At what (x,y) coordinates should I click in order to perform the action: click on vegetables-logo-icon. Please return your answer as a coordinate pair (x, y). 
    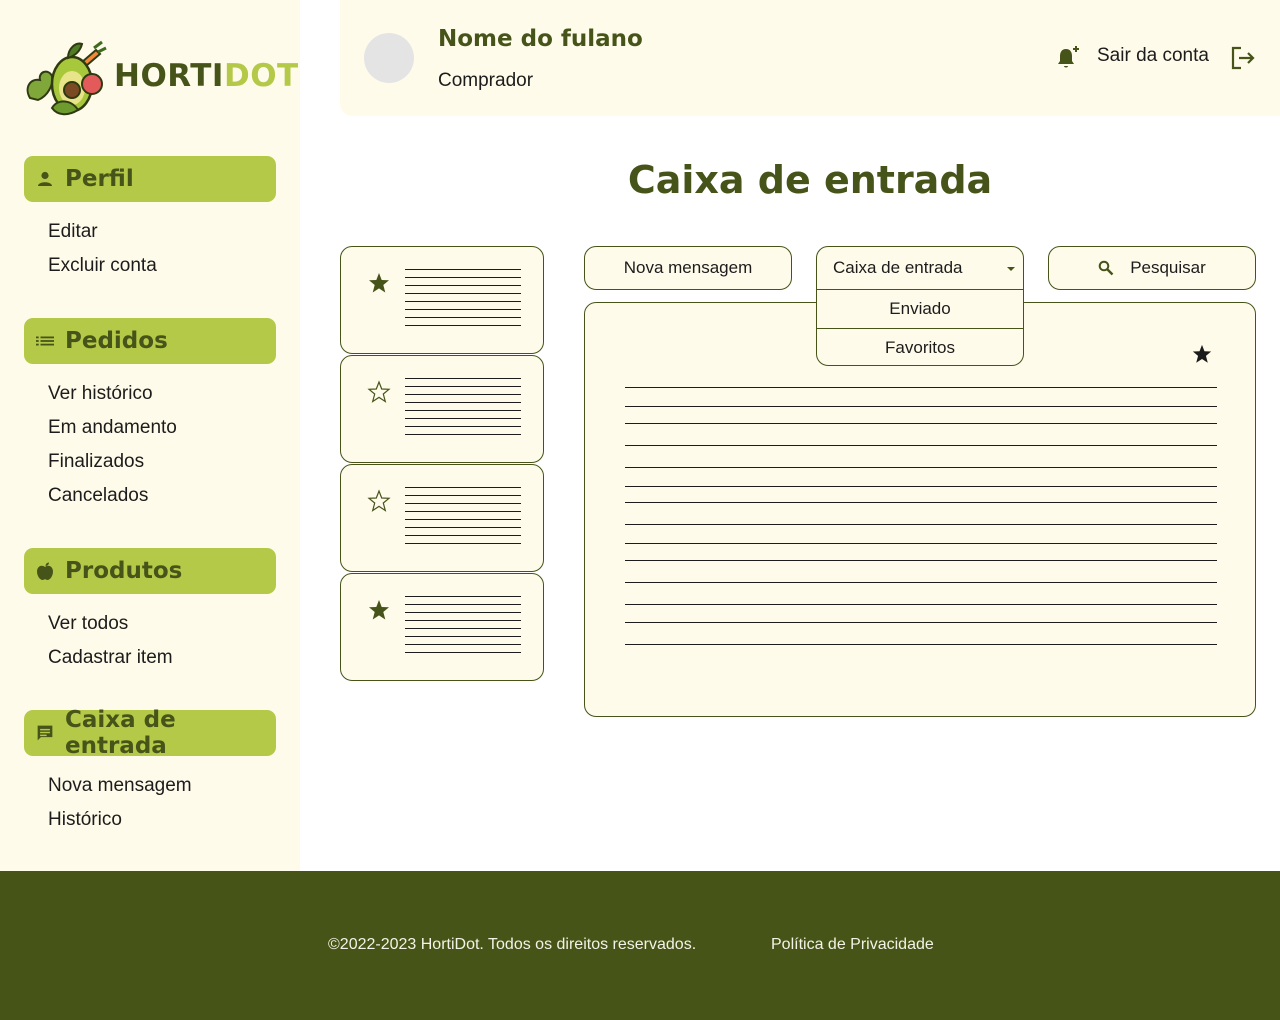
    Looking at the image, I should click on (66, 78).